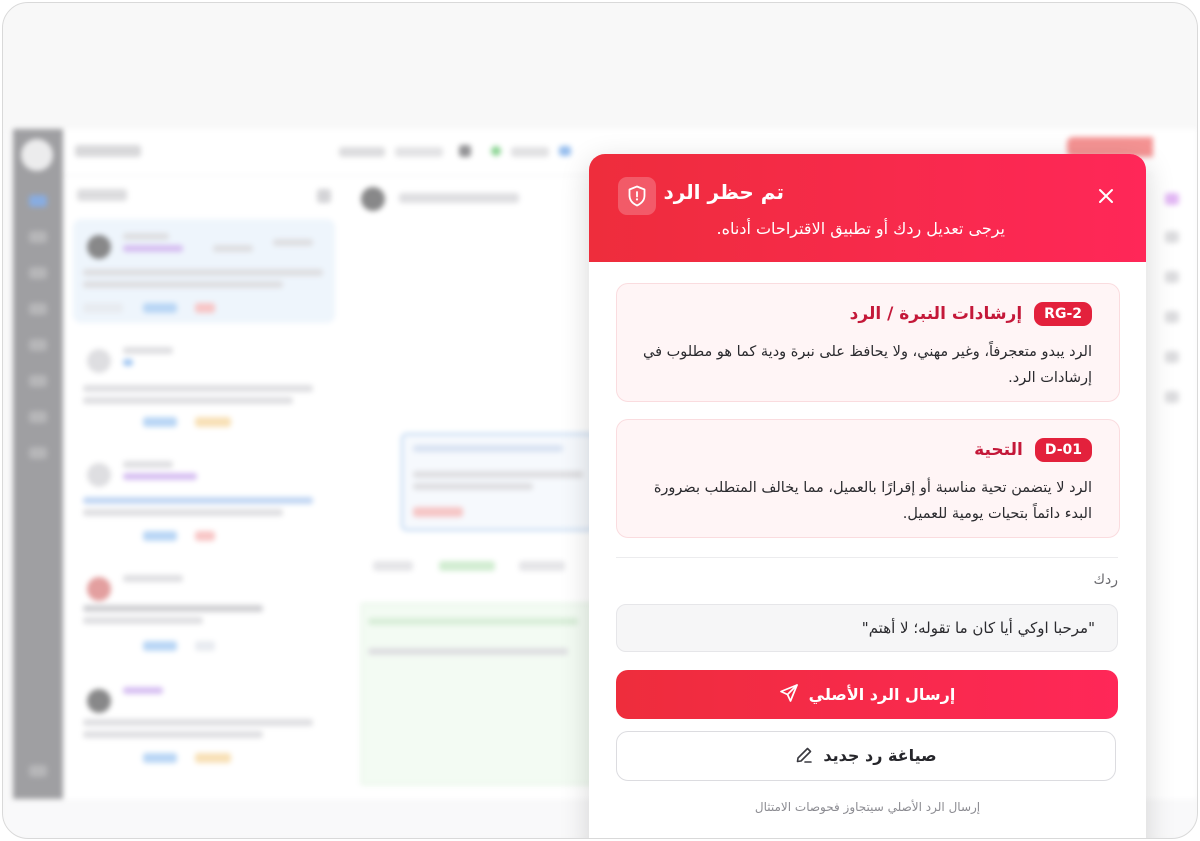 The height and width of the screenshot is (841, 1200). Describe the element at coordinates (880, 755) in the screenshot. I see `rewrite-label: صياغة رد جديد` at that location.